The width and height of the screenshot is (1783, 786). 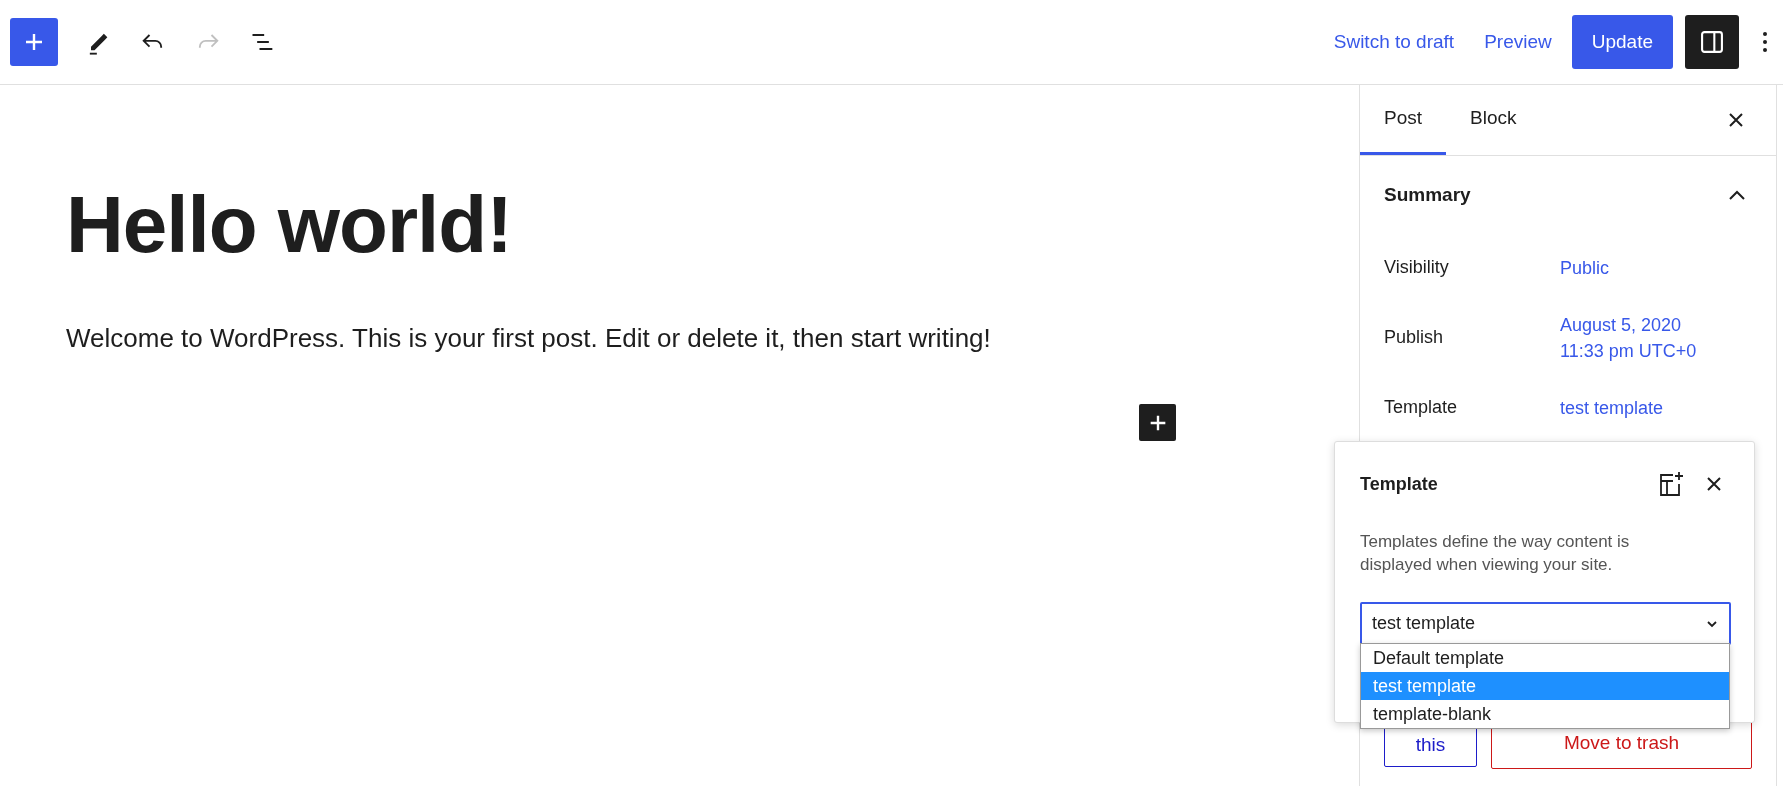 I want to click on summary-value-link: 11:33 pm UTC+0, so click(x=1628, y=350).